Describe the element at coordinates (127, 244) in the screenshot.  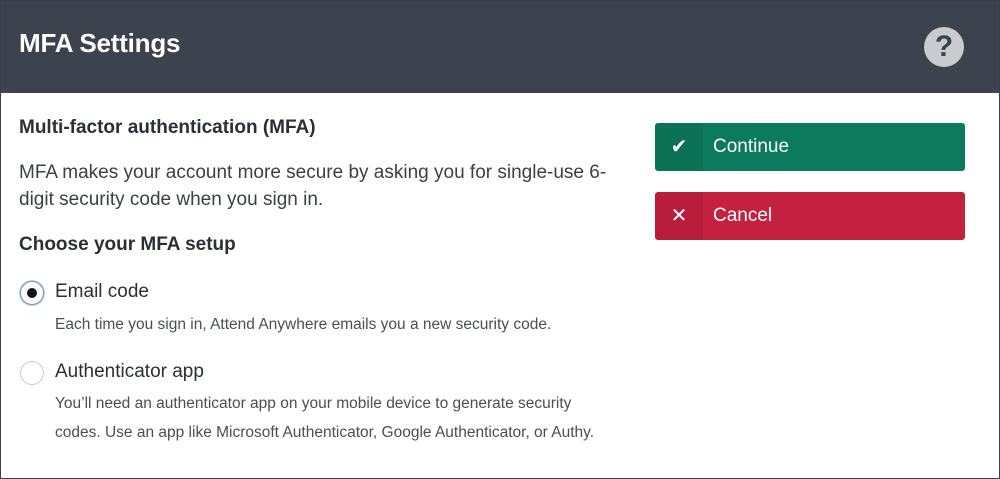
I see `choose-setup-title: Choose your MFA setup` at that location.